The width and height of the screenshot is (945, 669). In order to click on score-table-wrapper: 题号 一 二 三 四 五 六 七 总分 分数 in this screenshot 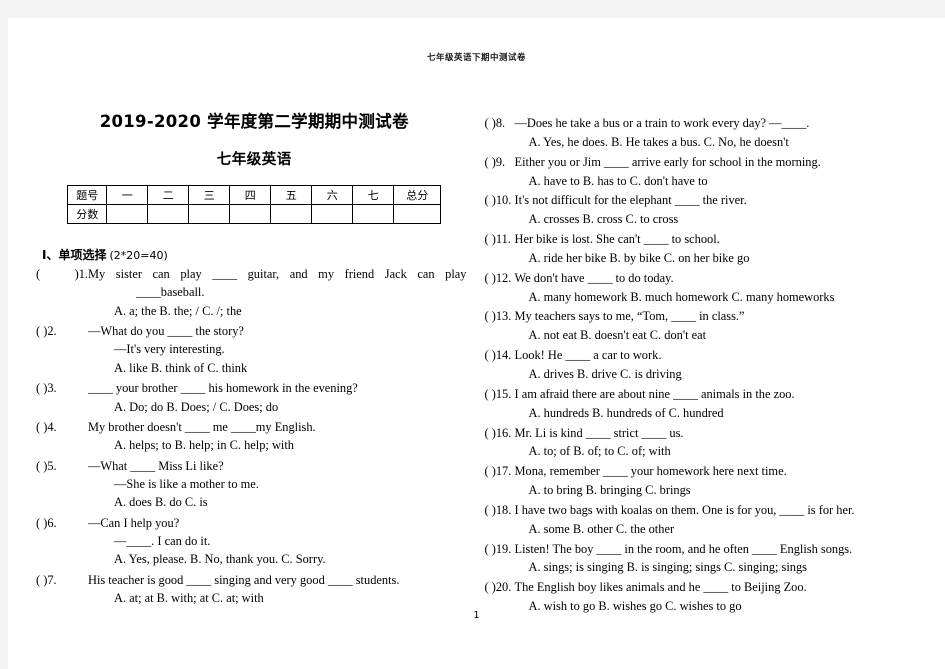, I will do `click(254, 204)`.